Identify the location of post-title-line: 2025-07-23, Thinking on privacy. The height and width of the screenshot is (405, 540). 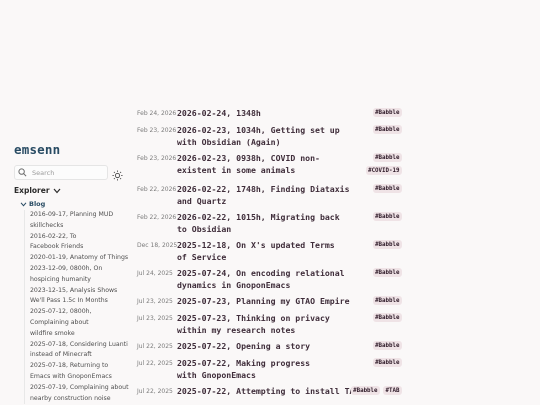
(253, 318).